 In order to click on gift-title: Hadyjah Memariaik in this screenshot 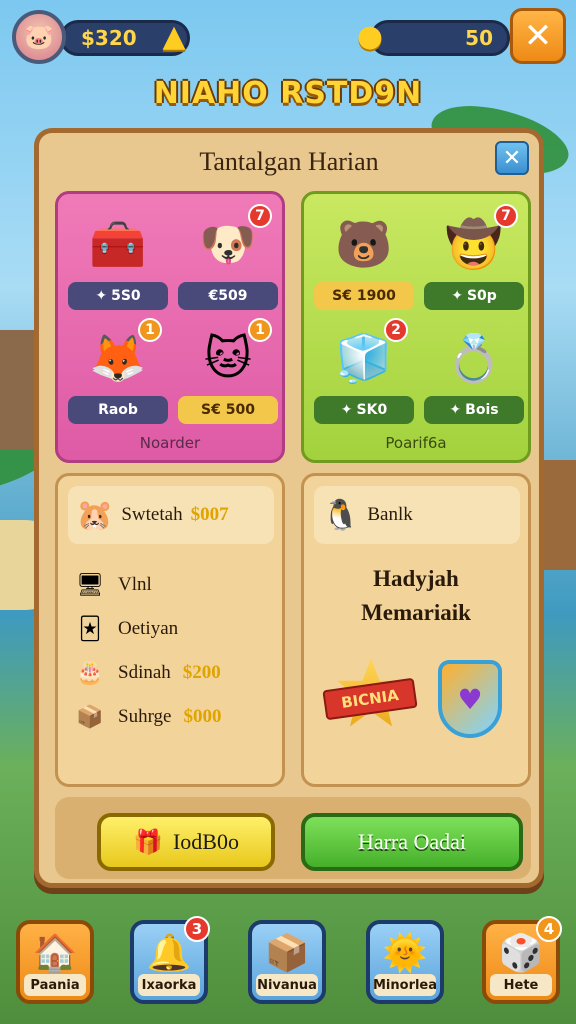, I will do `click(416, 595)`.